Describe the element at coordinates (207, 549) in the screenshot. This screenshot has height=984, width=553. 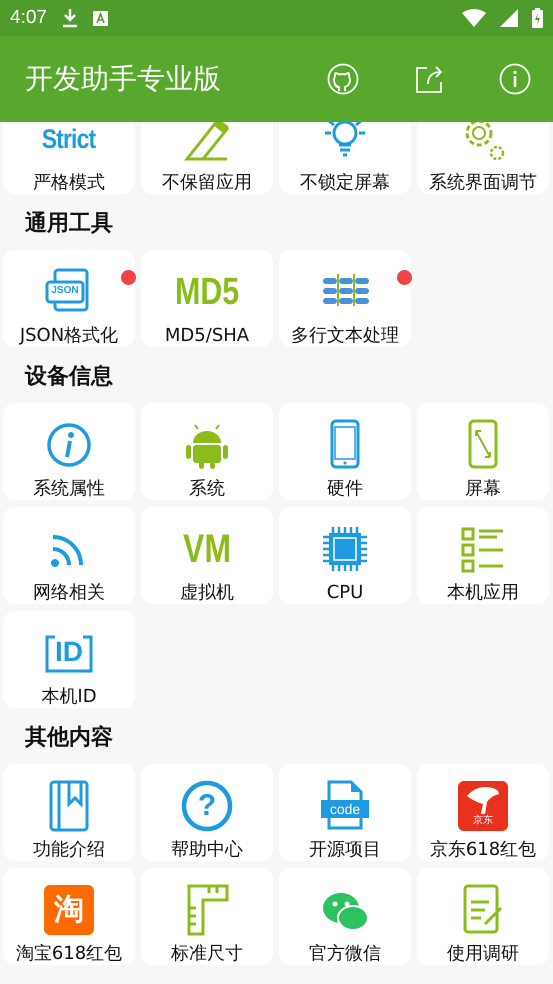
I see `vm-logo: VM` at that location.